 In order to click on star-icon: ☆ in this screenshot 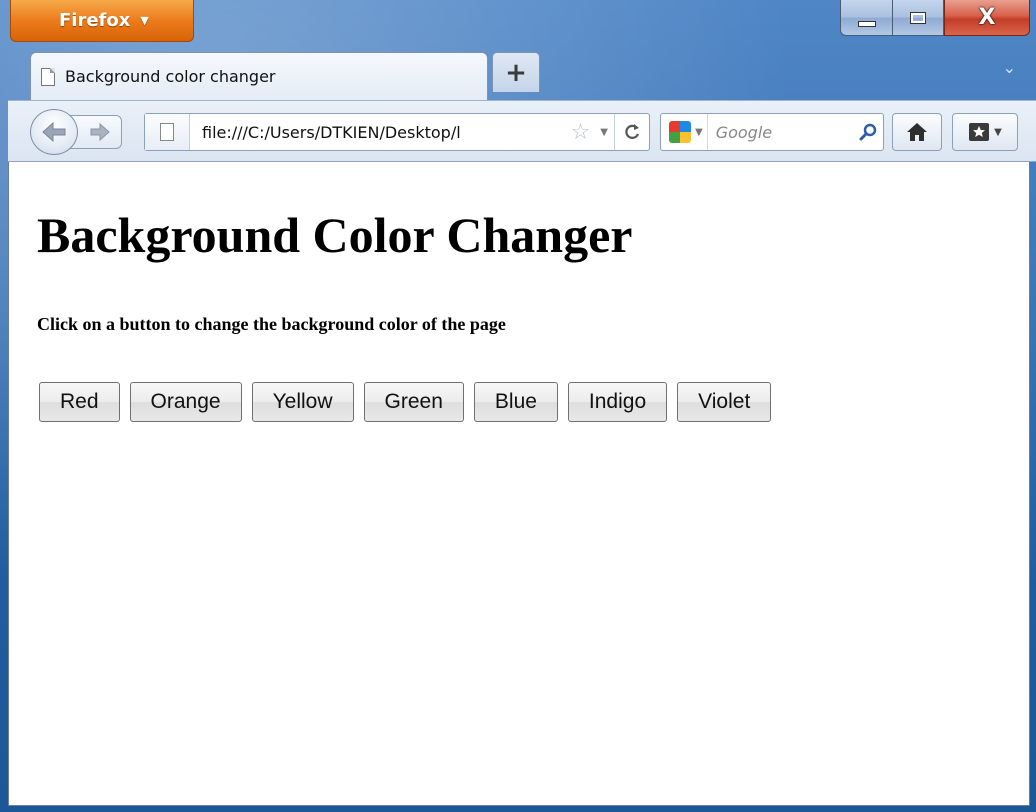, I will do `click(581, 132)`.